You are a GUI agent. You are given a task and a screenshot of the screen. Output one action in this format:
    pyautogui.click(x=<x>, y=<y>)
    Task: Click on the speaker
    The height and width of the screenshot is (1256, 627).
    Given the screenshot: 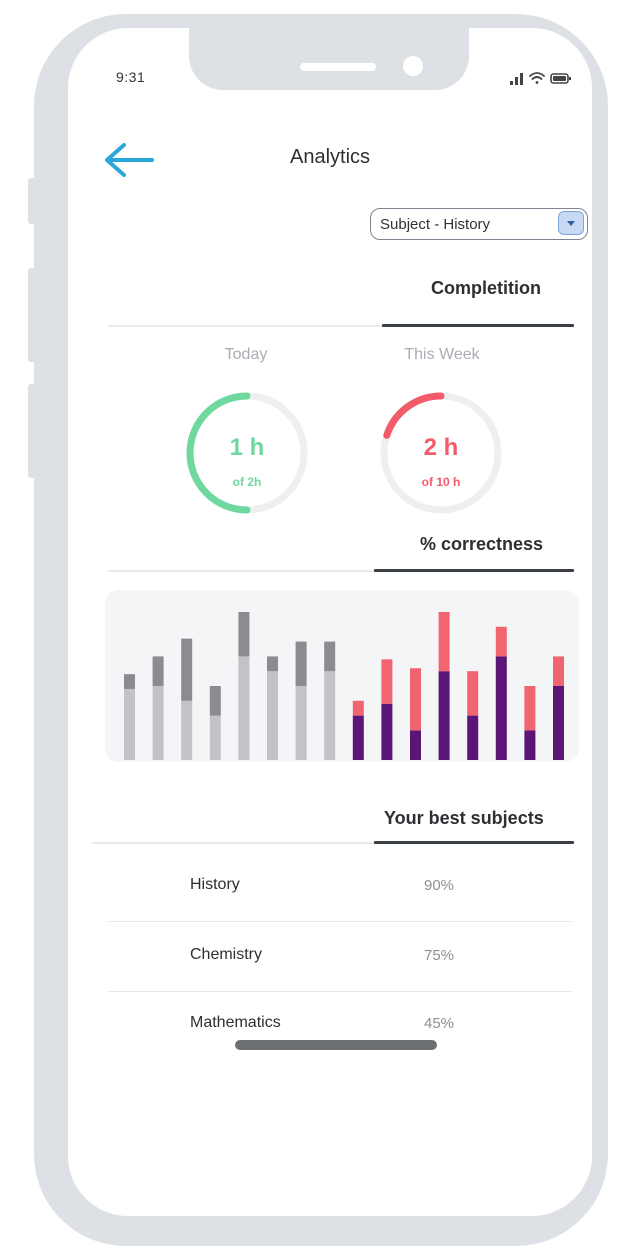 What is the action you would take?
    pyautogui.click(x=338, y=67)
    